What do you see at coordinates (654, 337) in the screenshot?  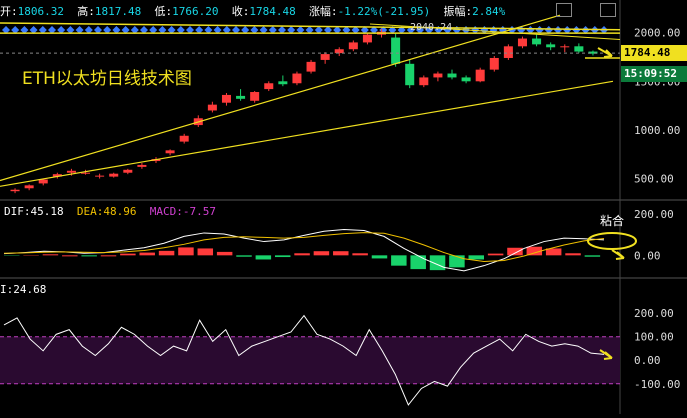 I see `rsi-y-tick: 100.00` at bounding box center [654, 337].